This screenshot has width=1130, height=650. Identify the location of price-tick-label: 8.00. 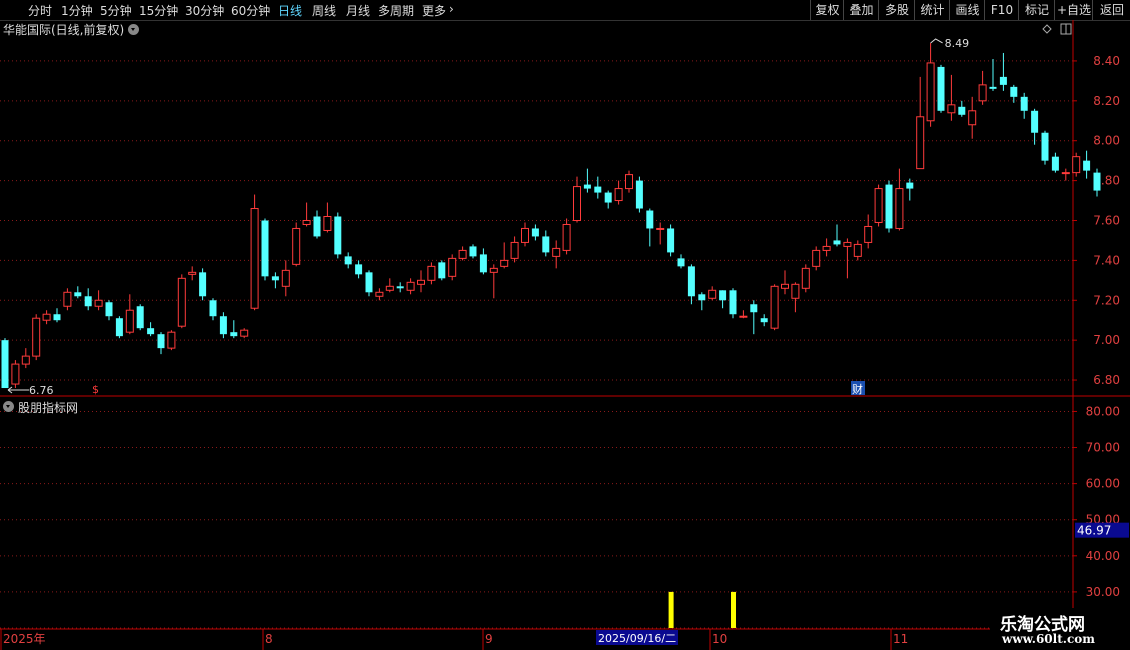
(1106, 141).